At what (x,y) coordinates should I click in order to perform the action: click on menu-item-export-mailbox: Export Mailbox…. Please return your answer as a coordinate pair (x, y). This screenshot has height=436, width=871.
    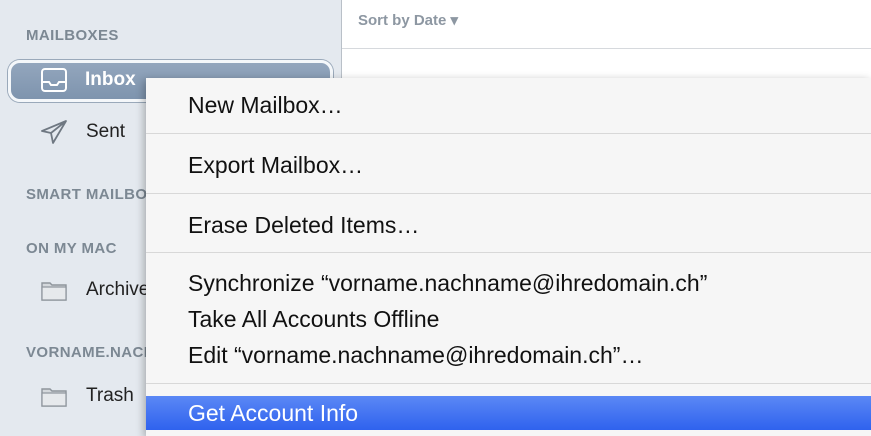
    Looking at the image, I should click on (508, 165).